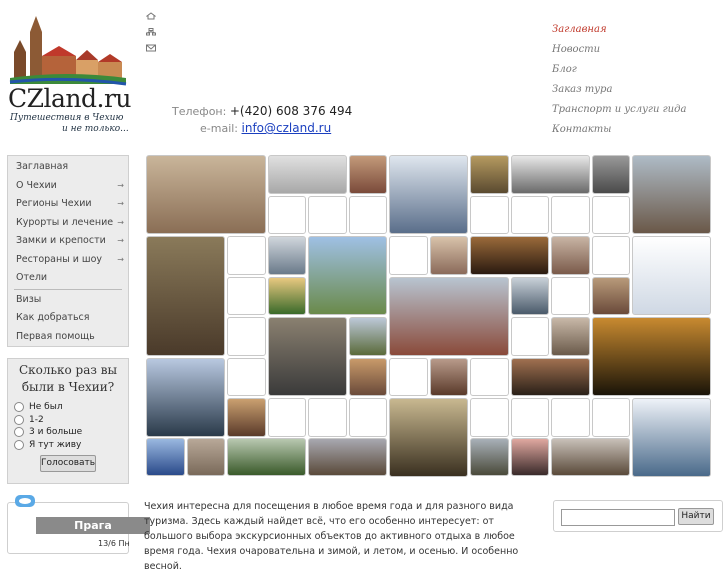 The image size is (727, 574). Describe the element at coordinates (36, 185) in the screenshot. I see `sidebar-item-label: О Чехии` at that location.